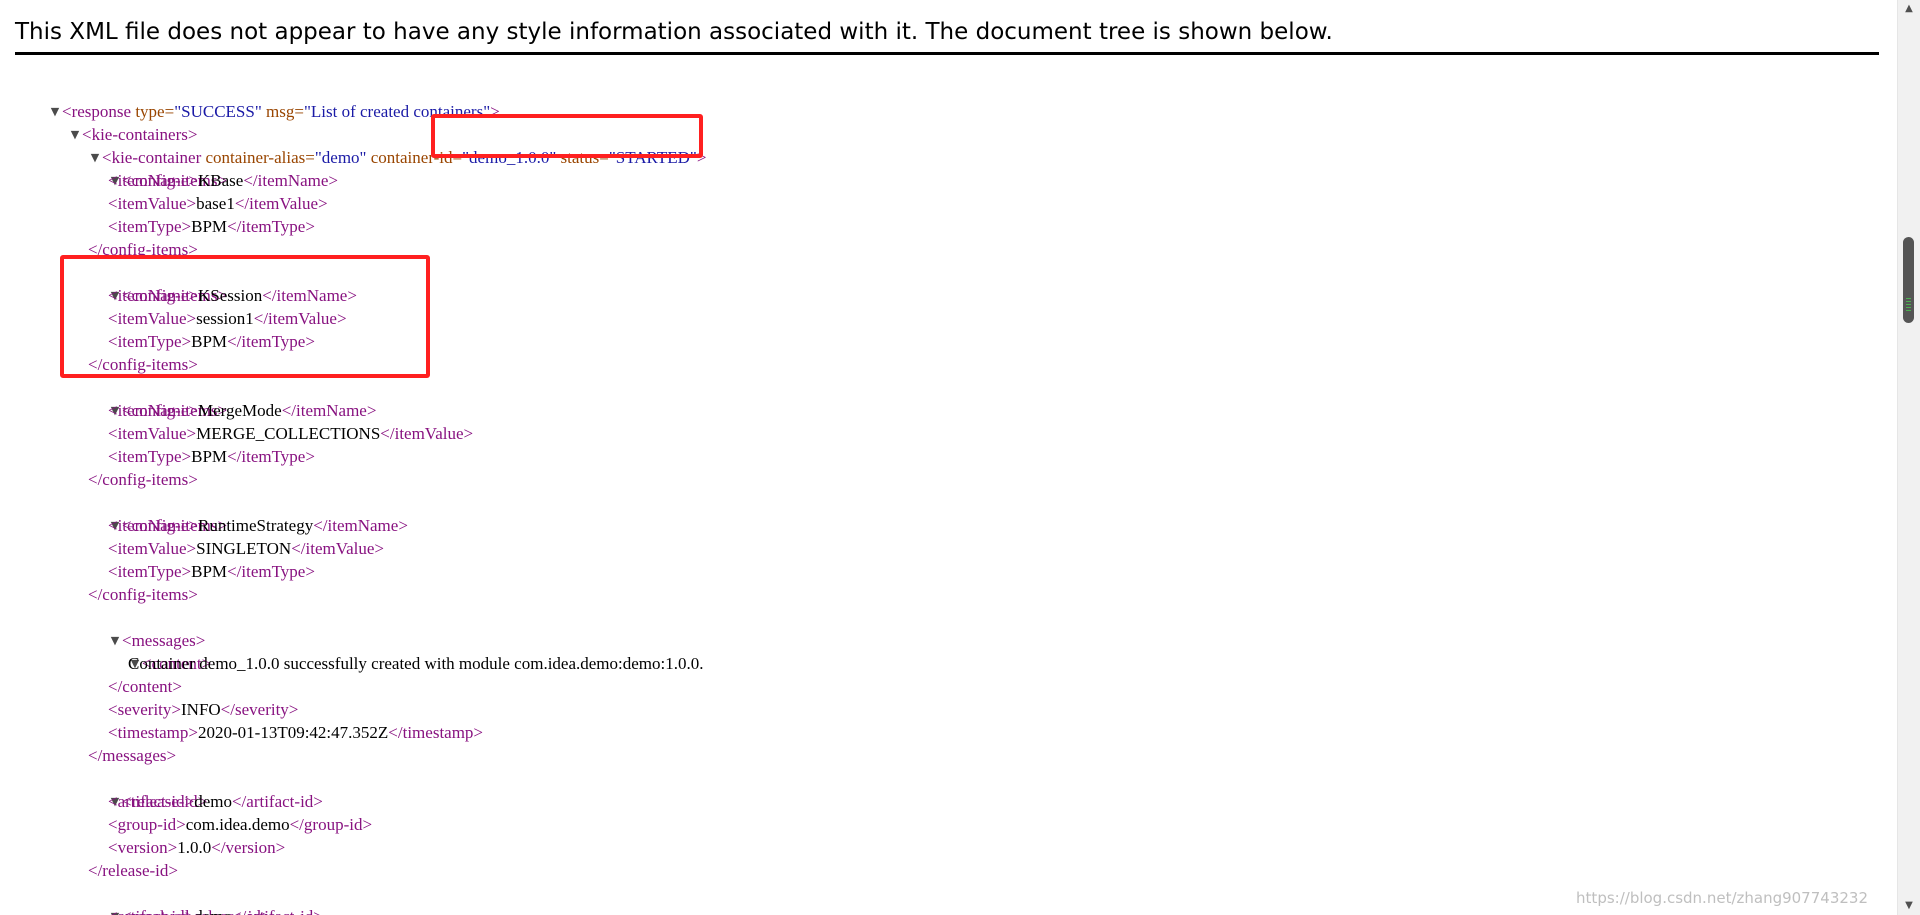 This screenshot has height=915, width=1920. What do you see at coordinates (416, 157) in the screenshot?
I see `attr-name: container-id=` at bounding box center [416, 157].